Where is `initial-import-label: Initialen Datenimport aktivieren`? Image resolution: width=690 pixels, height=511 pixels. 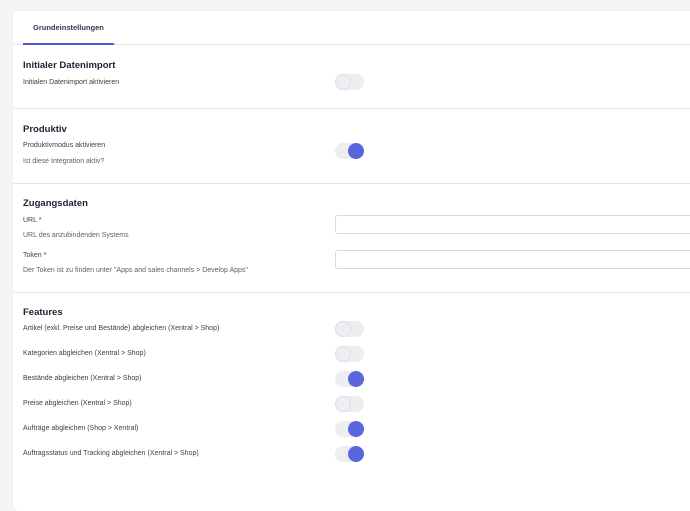 initial-import-label: Initialen Datenimport aktivieren is located at coordinates (71, 82).